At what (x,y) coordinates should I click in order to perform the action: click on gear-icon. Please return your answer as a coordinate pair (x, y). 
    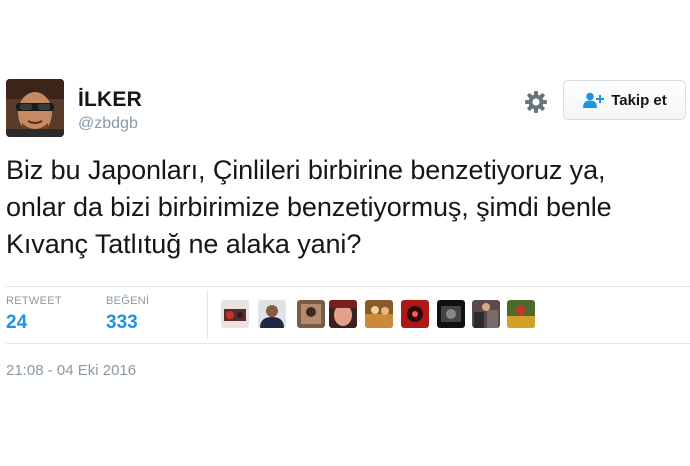
    Looking at the image, I should click on (536, 102).